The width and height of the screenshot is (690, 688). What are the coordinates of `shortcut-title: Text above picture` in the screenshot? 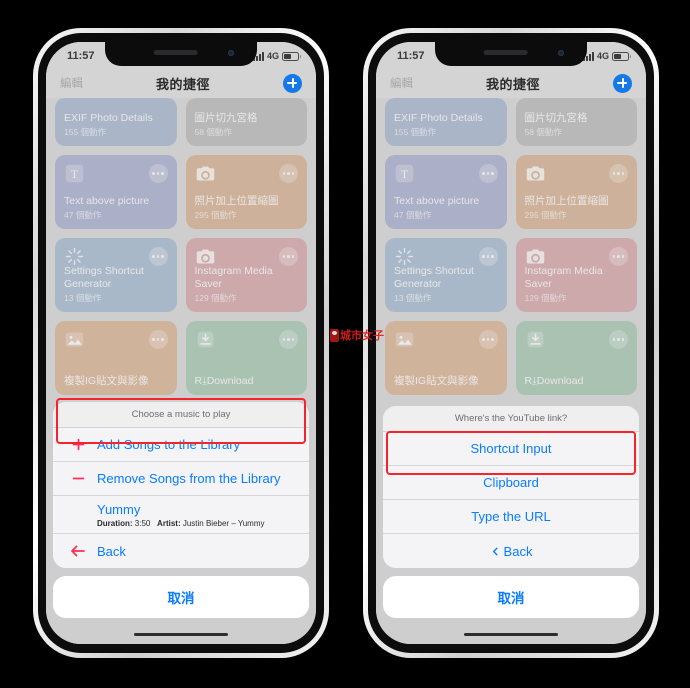 It's located at (437, 200).